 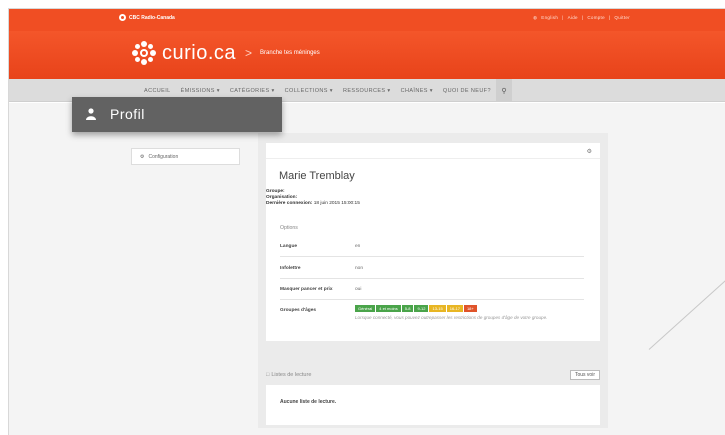 What do you see at coordinates (589, 151) in the screenshot?
I see `settings-gear-icon: ⚙` at bounding box center [589, 151].